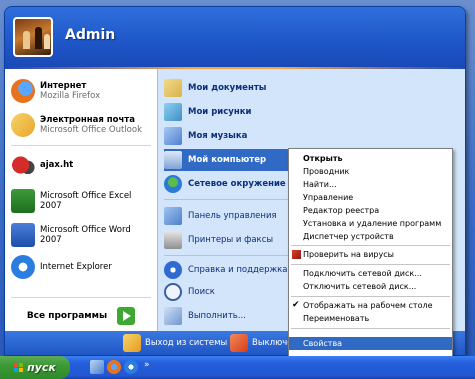 The height and width of the screenshot is (379, 475). Describe the element at coordinates (57, 165) in the screenshot. I see `recent-label: ajax.ht` at that location.